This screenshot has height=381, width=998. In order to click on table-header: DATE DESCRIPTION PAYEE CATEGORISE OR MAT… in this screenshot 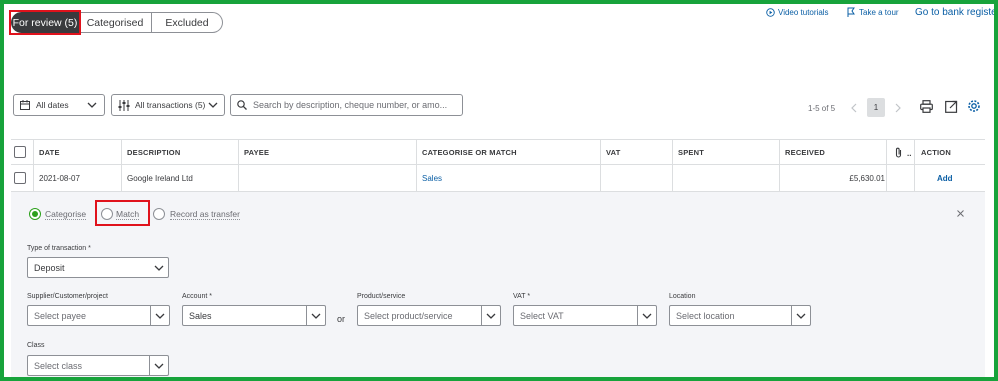, I will do `click(498, 152)`.